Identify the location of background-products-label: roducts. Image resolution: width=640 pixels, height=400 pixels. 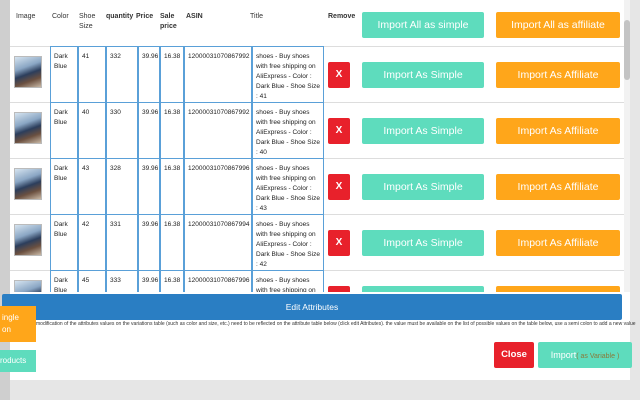
(13, 360).